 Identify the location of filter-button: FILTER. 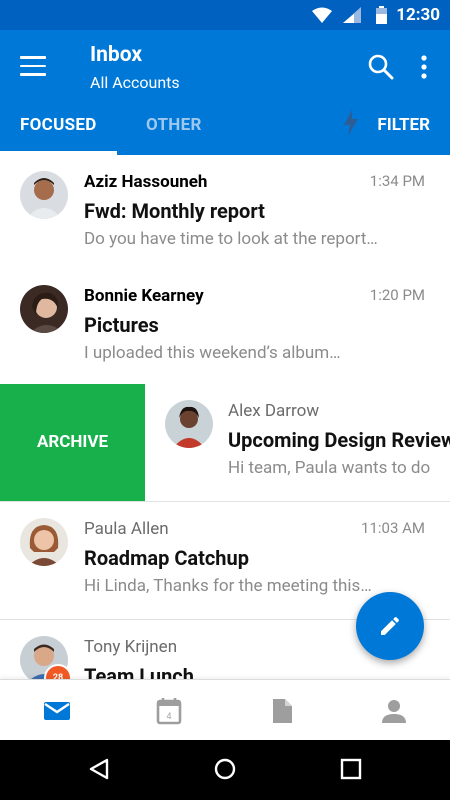
(403, 125).